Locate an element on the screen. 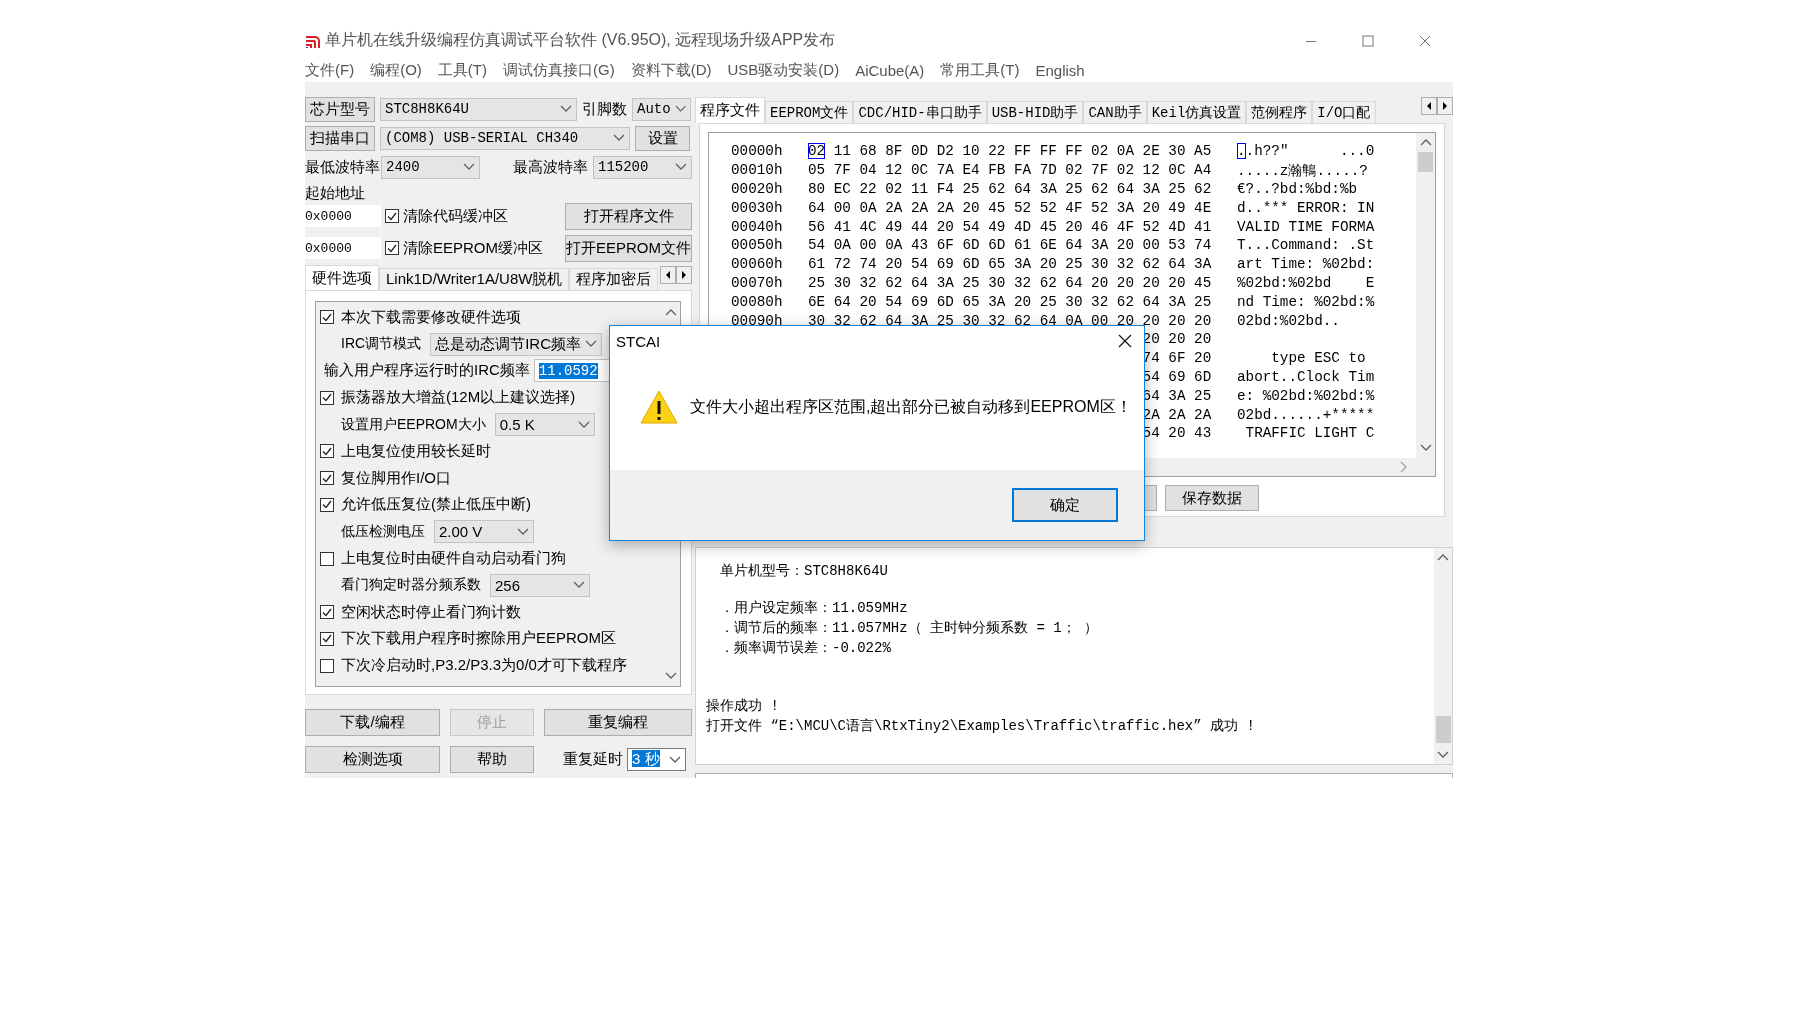  dropdown: STC8H8K64U is located at coordinates (478, 109).